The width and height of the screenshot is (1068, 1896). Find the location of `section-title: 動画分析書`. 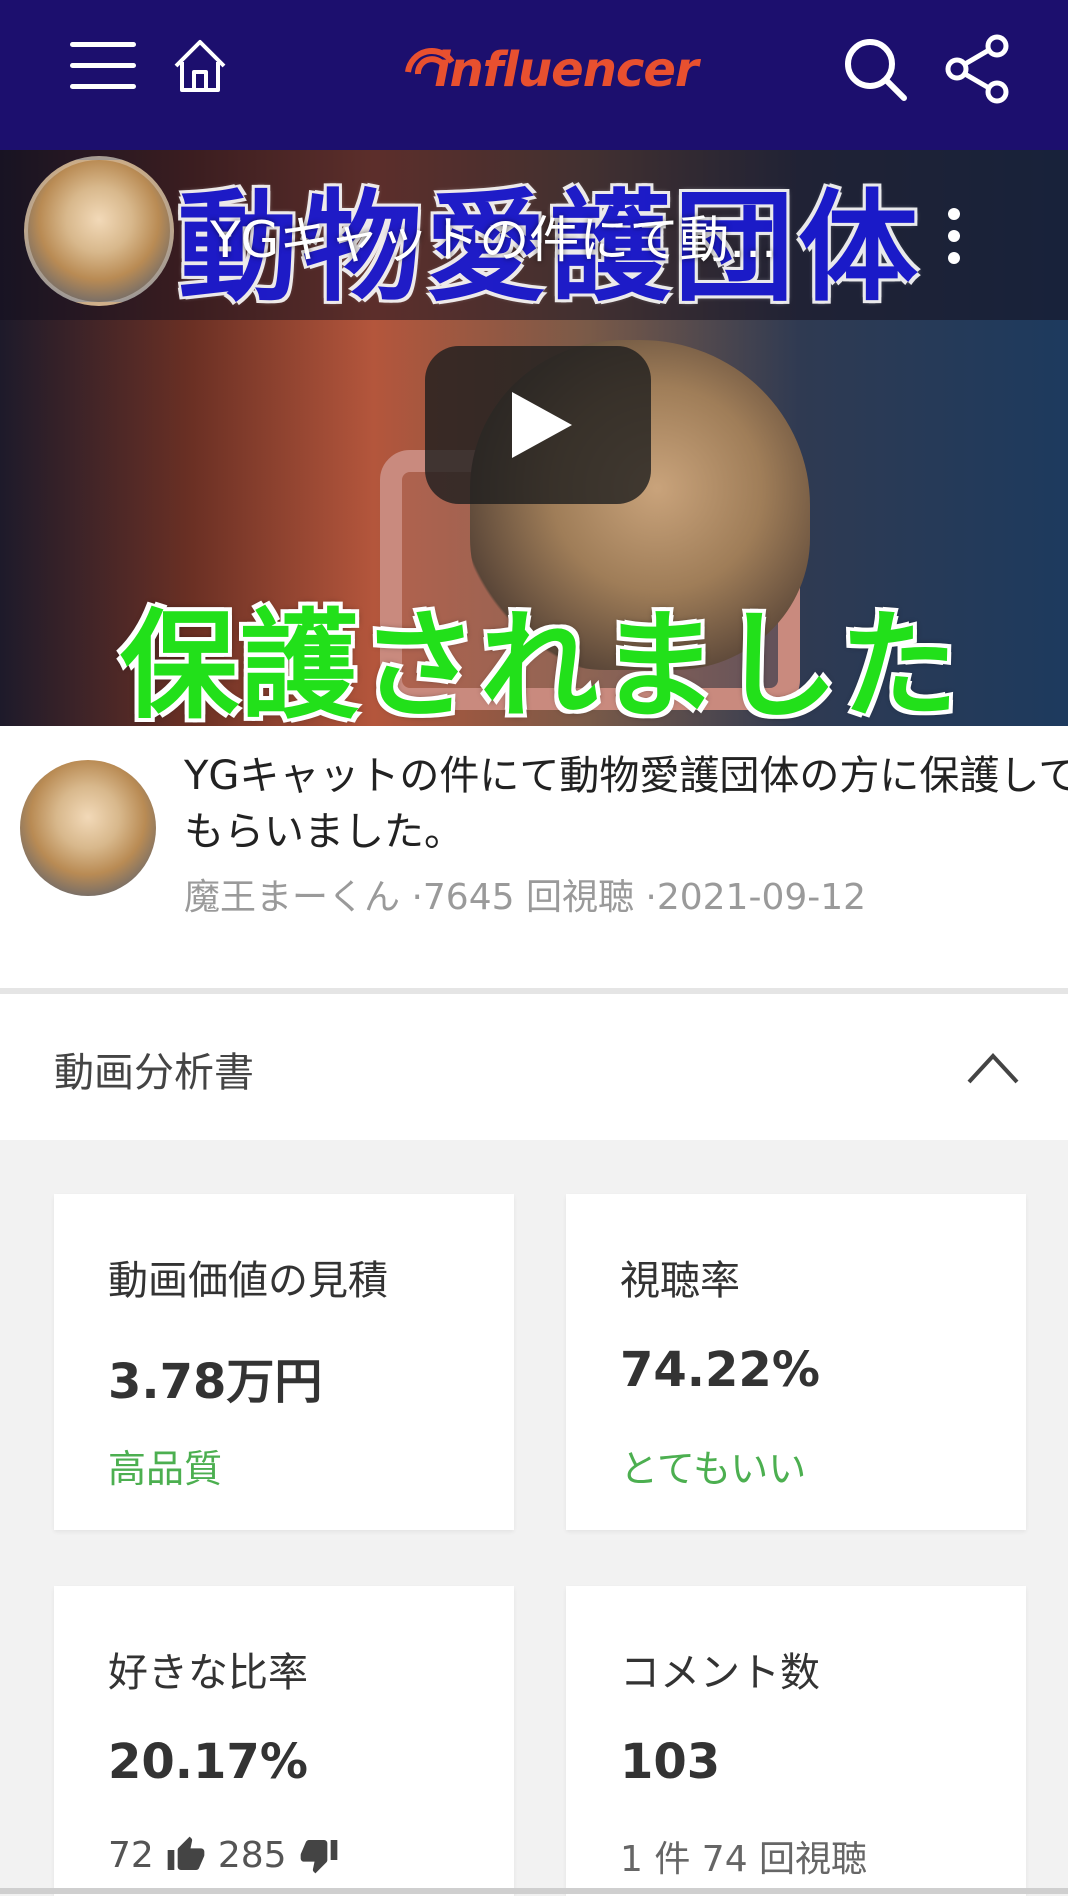

section-title: 動画分析書 is located at coordinates (154, 1073).